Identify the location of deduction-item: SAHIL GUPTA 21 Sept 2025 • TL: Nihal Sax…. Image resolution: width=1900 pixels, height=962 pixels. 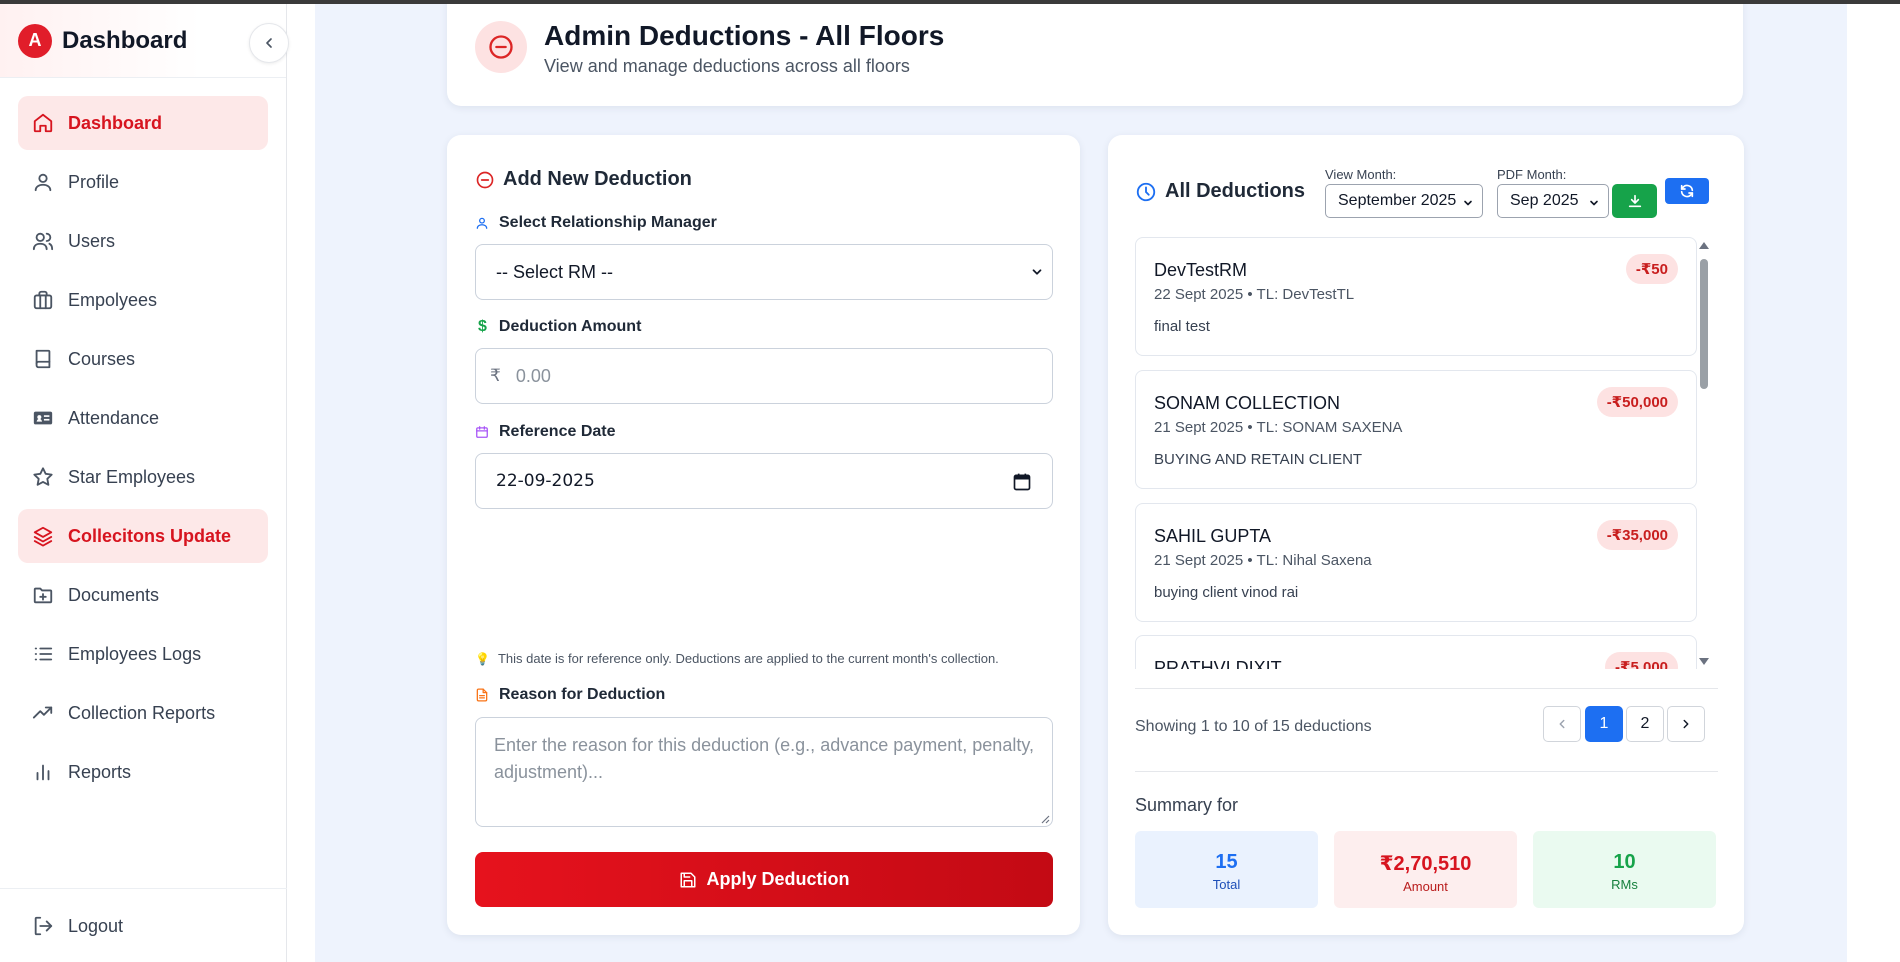
(1416, 562).